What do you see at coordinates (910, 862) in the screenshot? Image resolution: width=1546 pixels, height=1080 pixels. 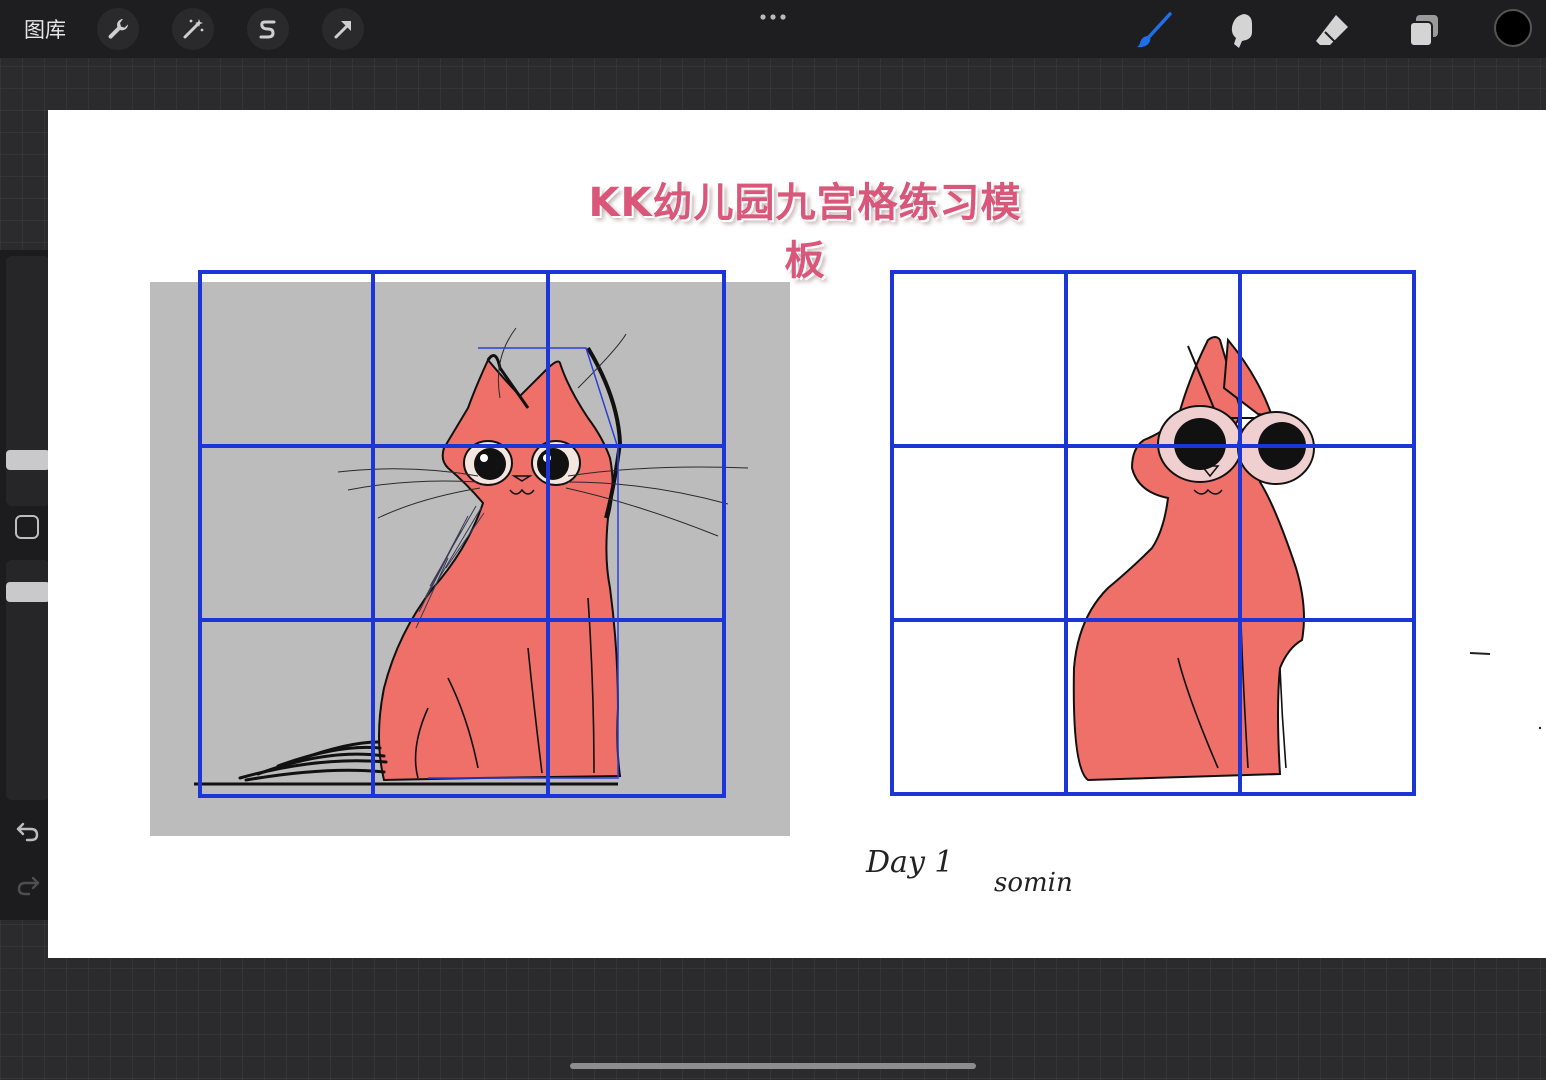 I see `handwriting-day: Day 1` at bounding box center [910, 862].